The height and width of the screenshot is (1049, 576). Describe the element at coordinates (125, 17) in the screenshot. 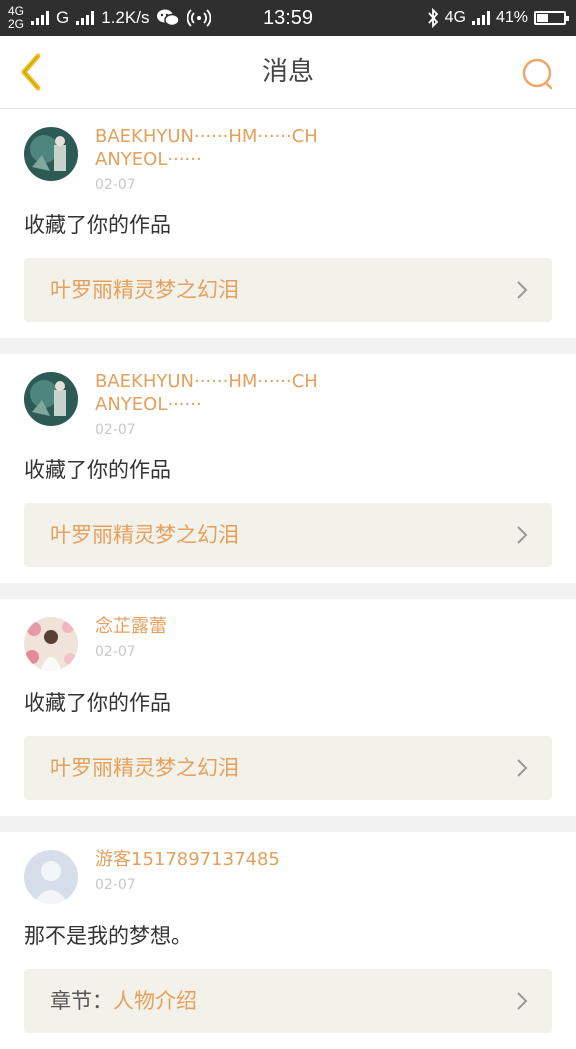

I see `network-speed: 1.2K/s` at that location.